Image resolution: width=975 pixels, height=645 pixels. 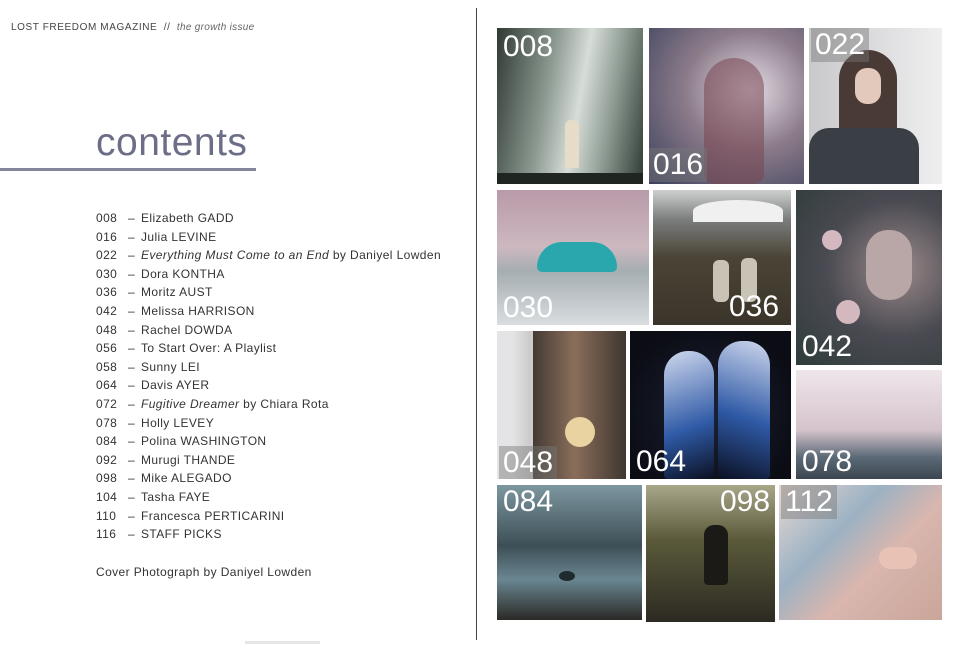 I want to click on toc-contributor: Moritz AUST, so click(x=177, y=292).